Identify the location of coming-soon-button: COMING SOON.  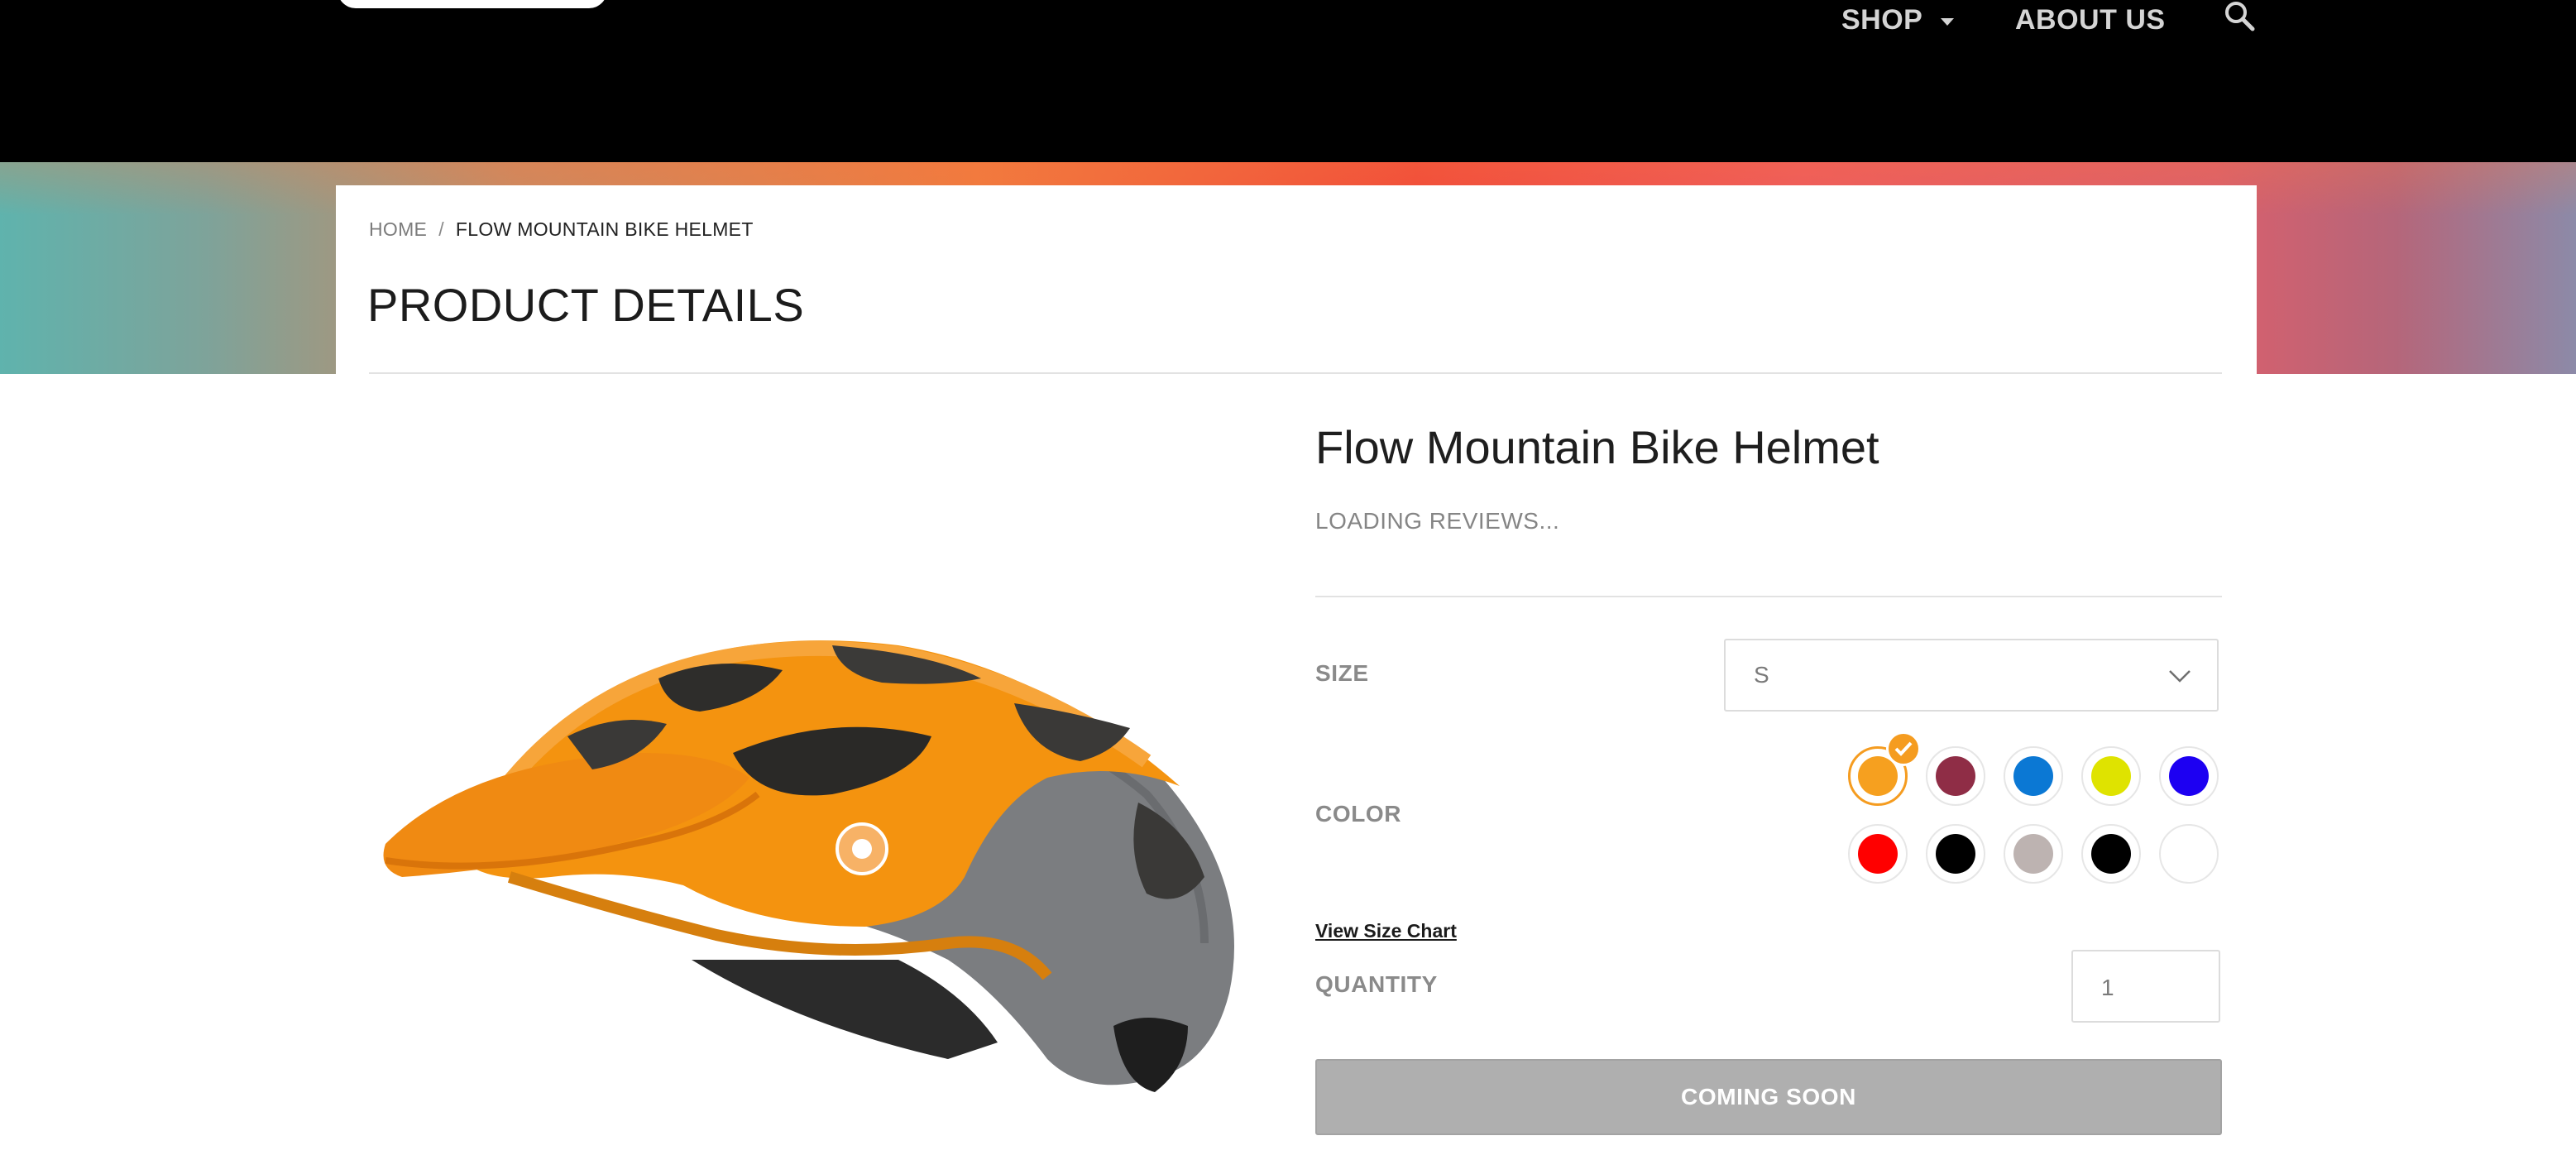
(1768, 1097).